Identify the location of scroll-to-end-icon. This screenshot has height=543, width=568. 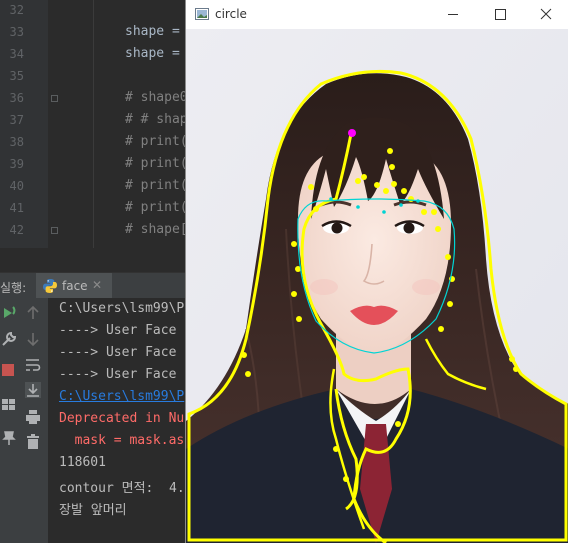
(33, 390).